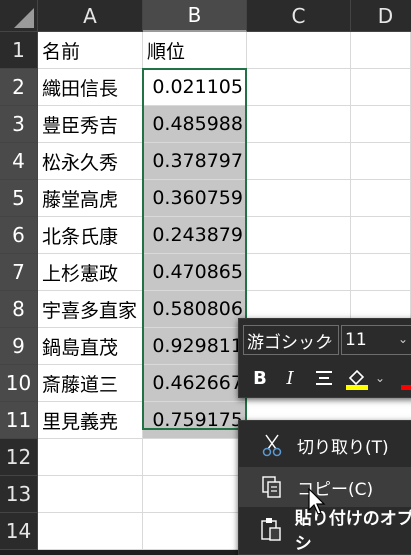  I want to click on cell-a5: 藤堂高虎, so click(90, 198).